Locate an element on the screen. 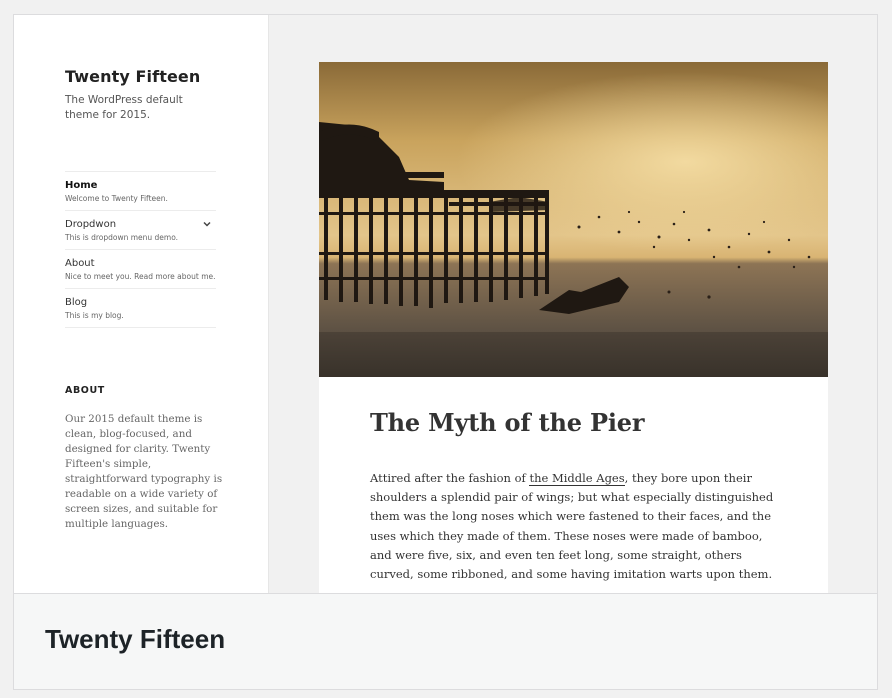 The height and width of the screenshot is (698, 892). menu-item-description: Welcome to Twenty Fifteen. is located at coordinates (116, 198).